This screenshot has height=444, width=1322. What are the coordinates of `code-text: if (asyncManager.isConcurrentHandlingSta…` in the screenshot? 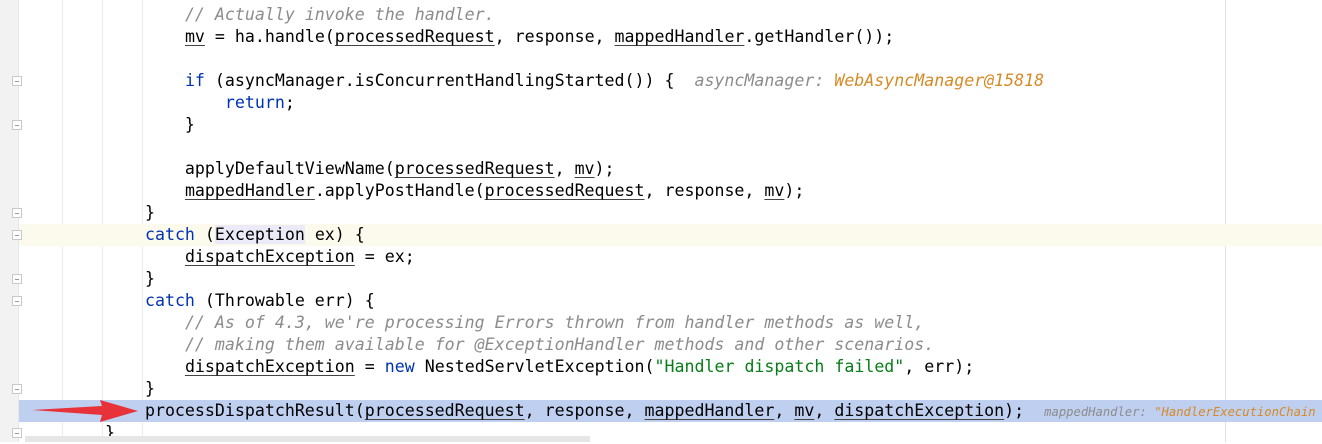 It's located at (574, 81).